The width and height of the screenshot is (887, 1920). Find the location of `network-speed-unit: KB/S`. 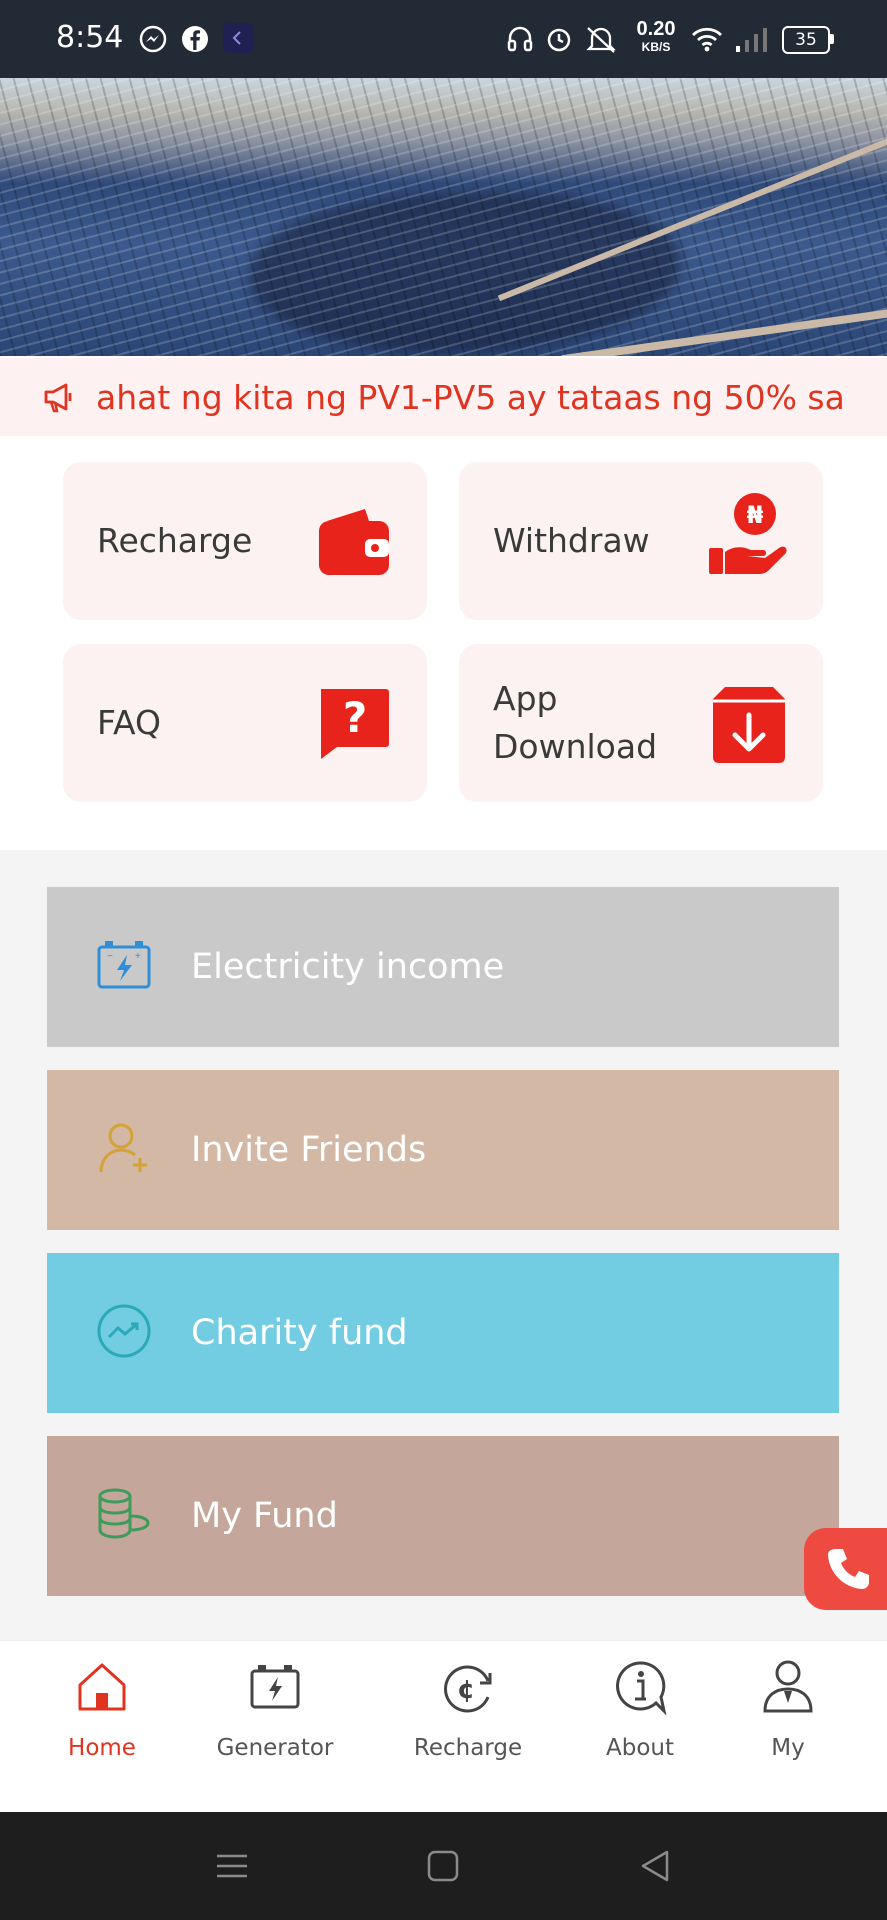

network-speed-unit: KB/S is located at coordinates (656, 47).